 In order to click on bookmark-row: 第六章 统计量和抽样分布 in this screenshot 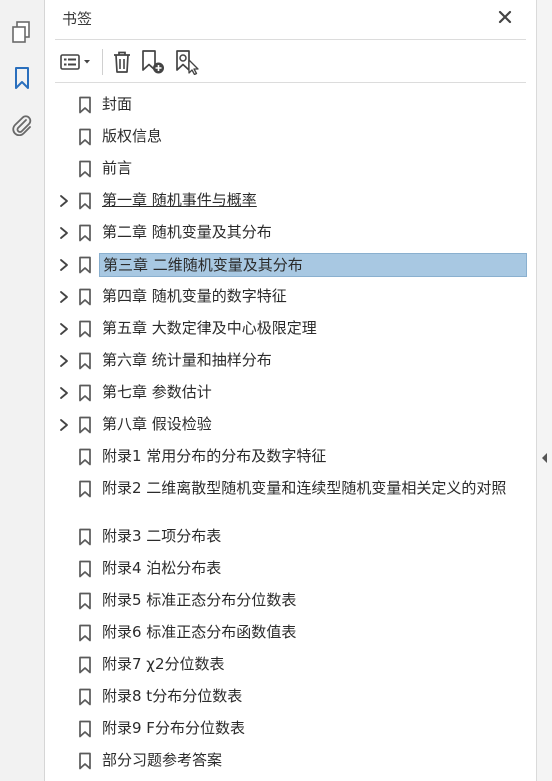, I will do `click(290, 362)`.